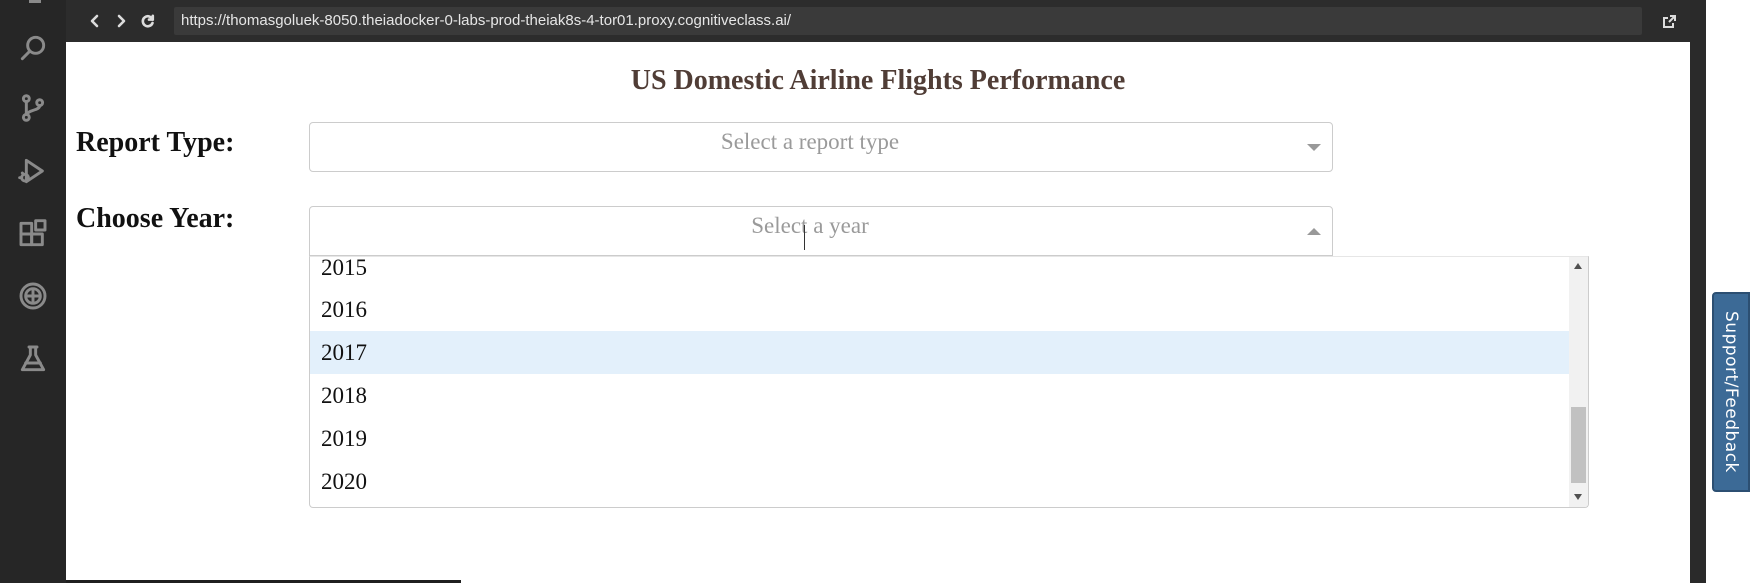 The image size is (1750, 583). I want to click on source-control-icon, so click(33, 108).